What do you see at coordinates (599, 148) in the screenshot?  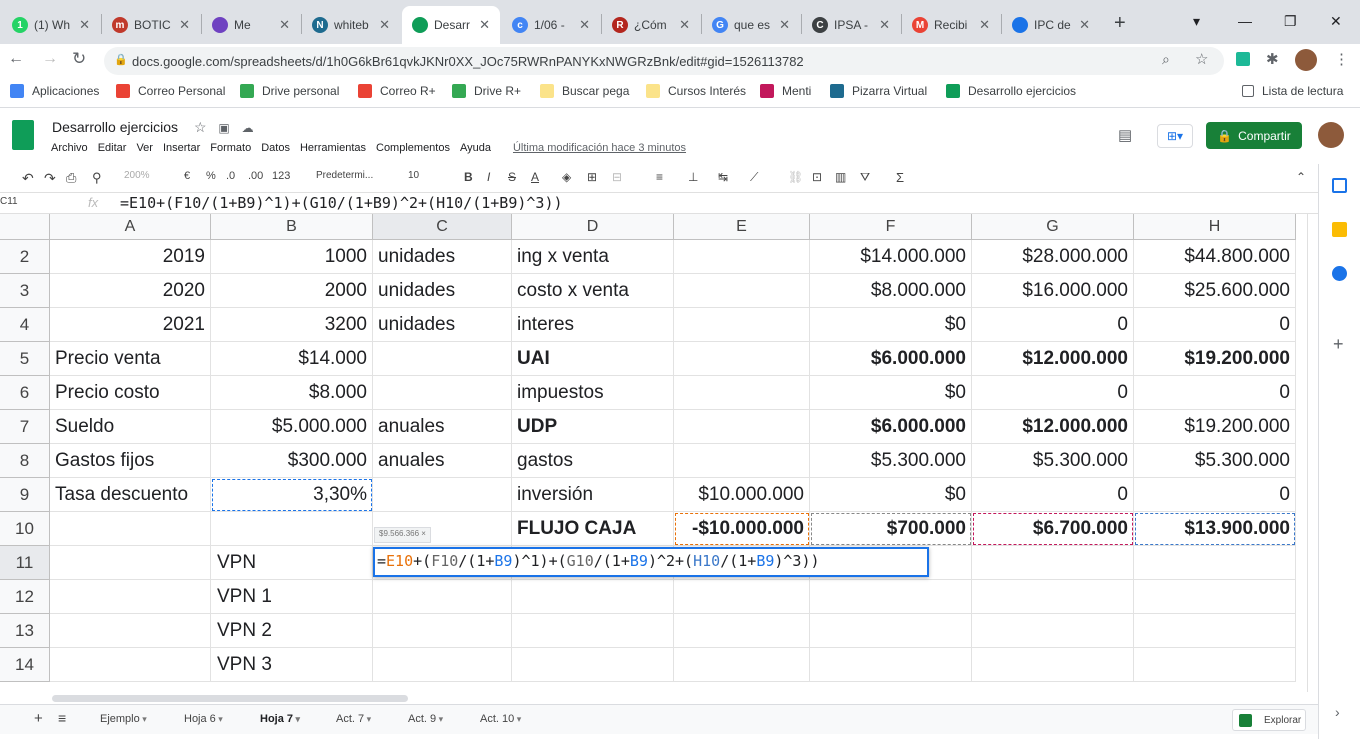 I see `last-modified-link: Última modificación hace 3 minutos` at bounding box center [599, 148].